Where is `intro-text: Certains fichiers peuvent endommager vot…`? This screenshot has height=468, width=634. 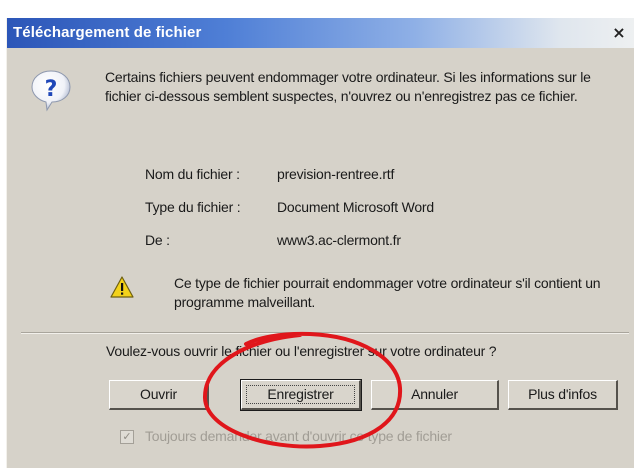 intro-text: Certains fichiers peuvent endommager vot… is located at coordinates (348, 86).